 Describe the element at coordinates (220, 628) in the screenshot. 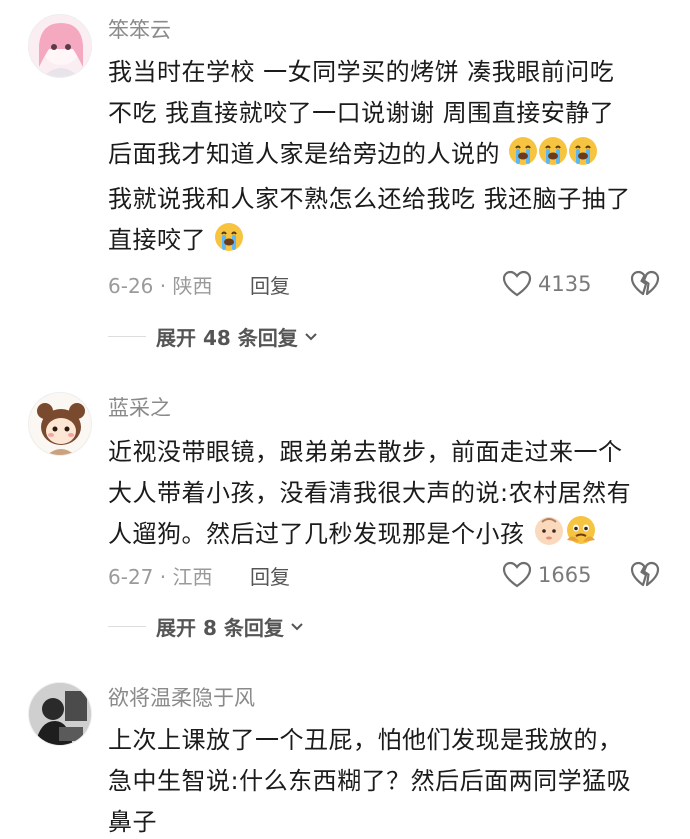

I see `expand-replies-label: 展开 8 条回复` at that location.